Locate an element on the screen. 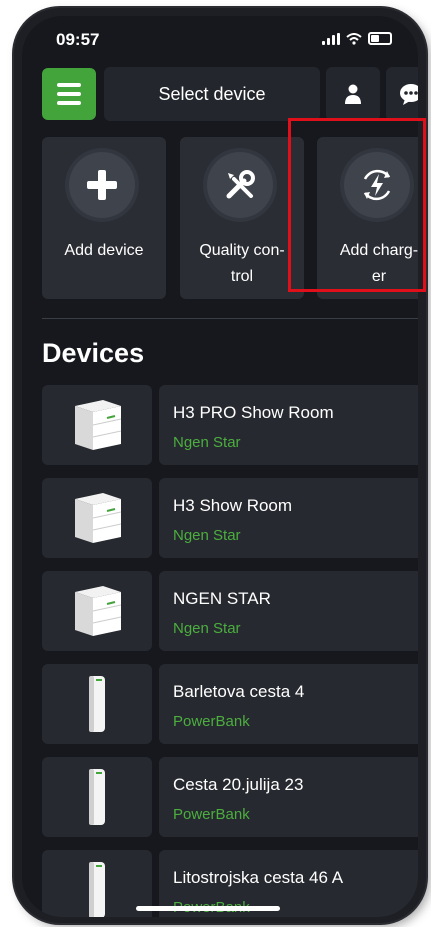  device-row: H3 Show Room Ngen Star is located at coordinates (230, 518).